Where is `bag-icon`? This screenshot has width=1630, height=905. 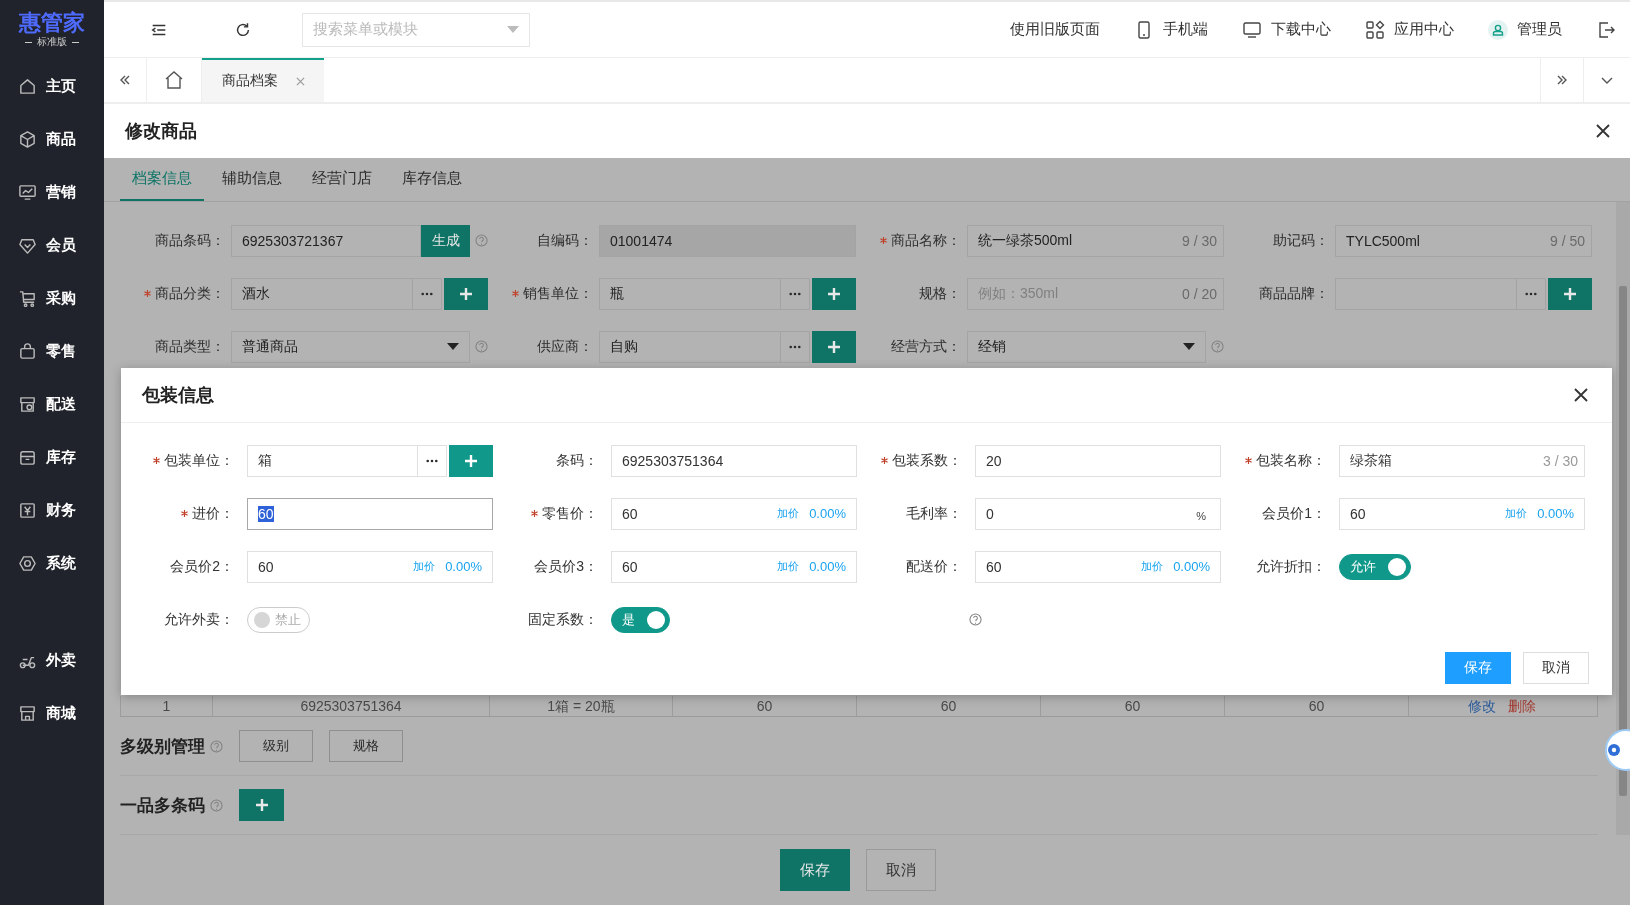
bag-icon is located at coordinates (27, 351).